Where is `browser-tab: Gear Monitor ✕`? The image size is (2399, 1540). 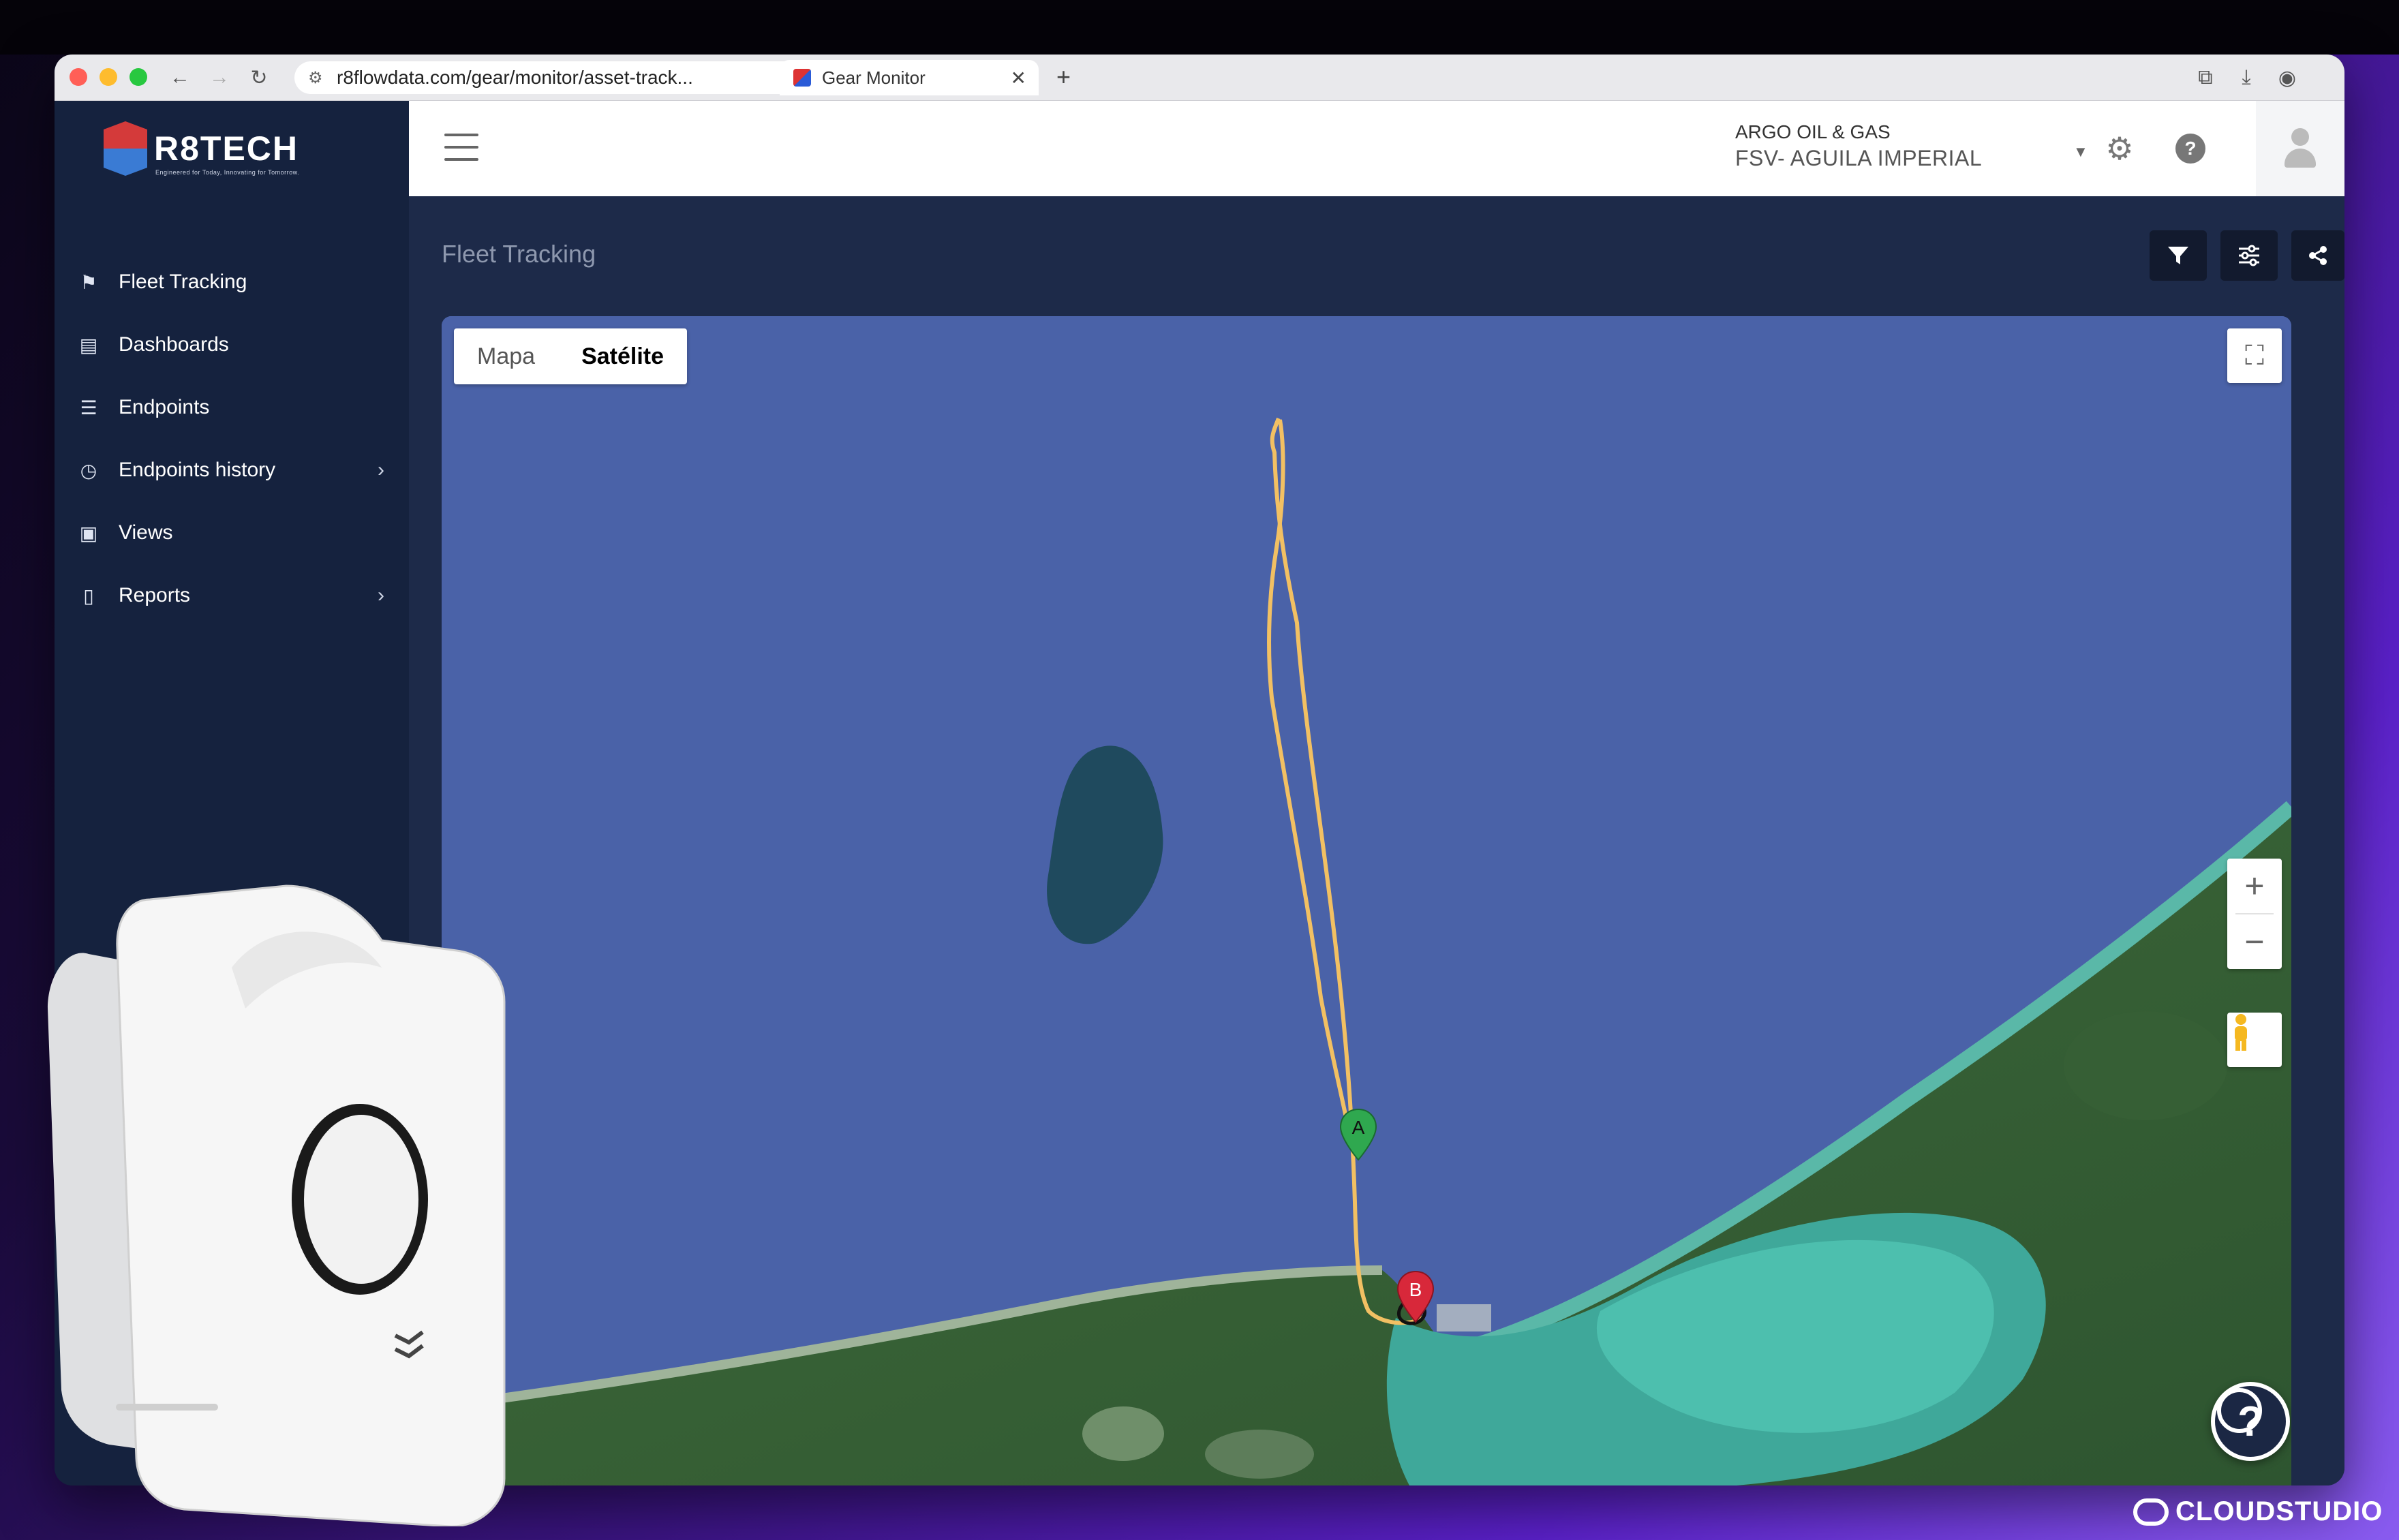
browser-tab: Gear Monitor ✕ is located at coordinates (909, 77).